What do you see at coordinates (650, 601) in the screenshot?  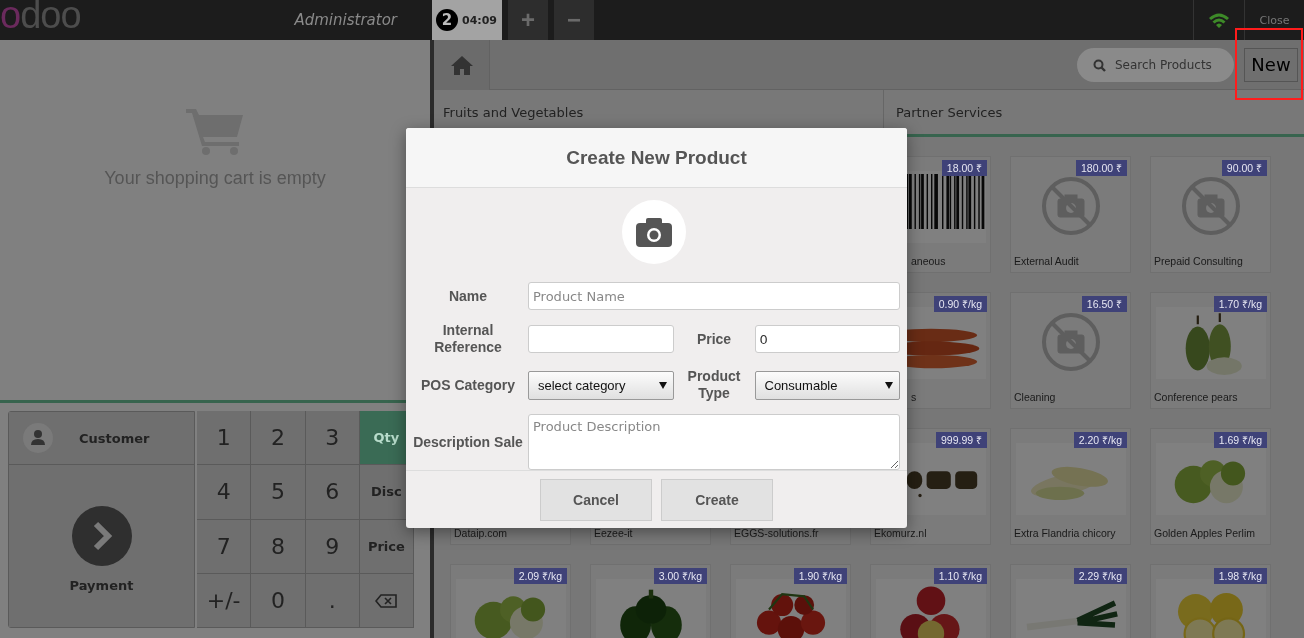 I see `product-card: 3.00 ₹/kg` at bounding box center [650, 601].